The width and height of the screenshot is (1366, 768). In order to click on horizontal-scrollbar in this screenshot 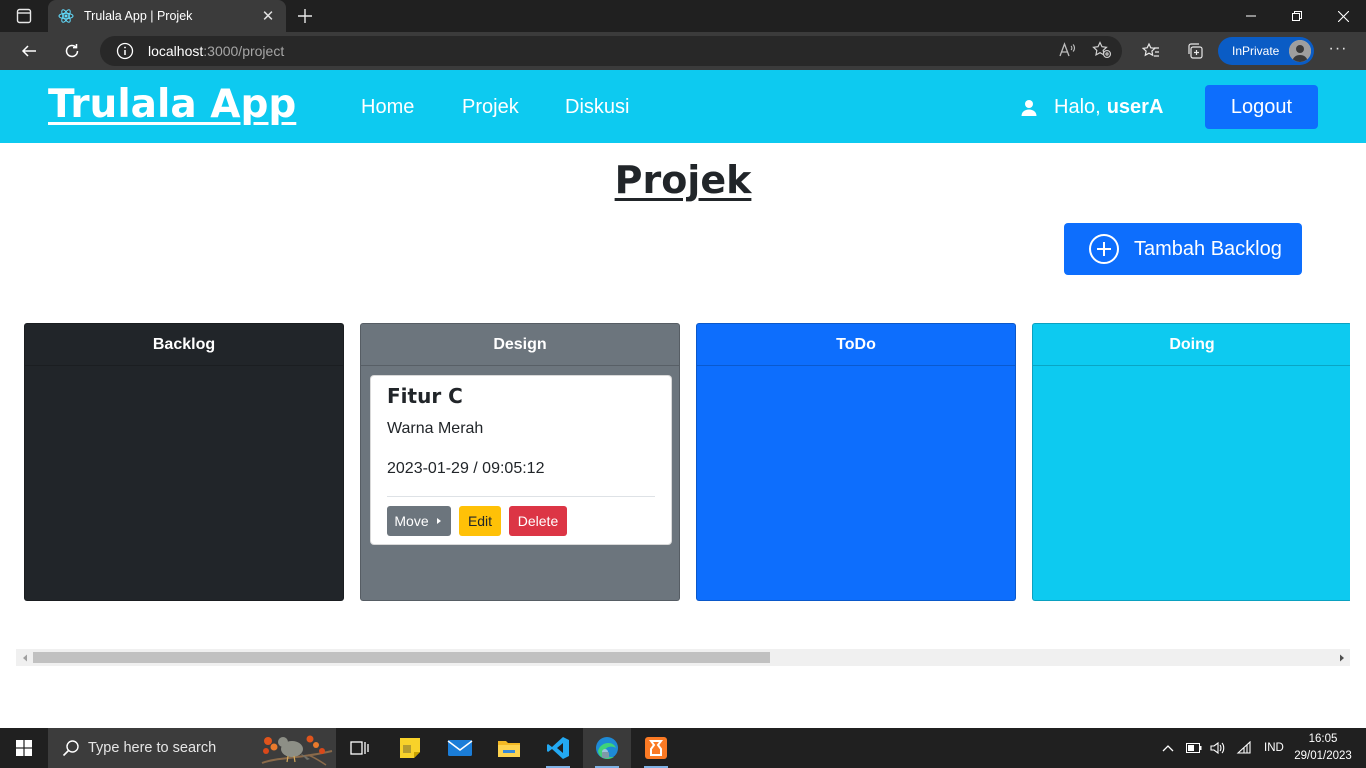, I will do `click(683, 657)`.